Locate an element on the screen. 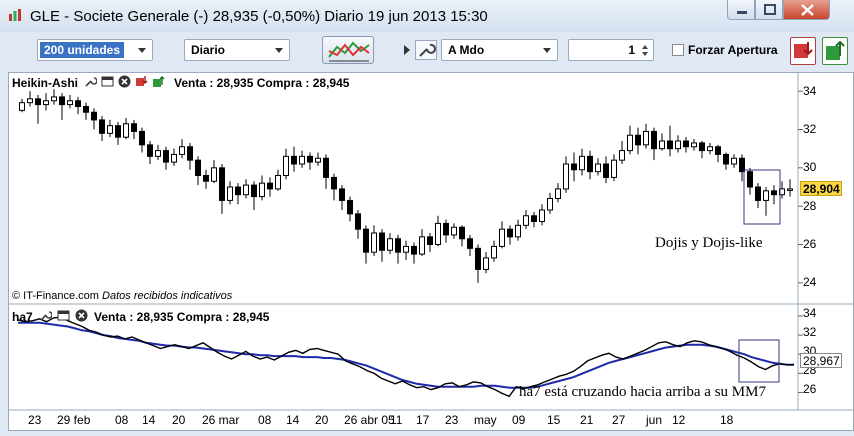 This screenshot has width=854, height=436. quantity-stepper: 1 is located at coordinates (611, 50).